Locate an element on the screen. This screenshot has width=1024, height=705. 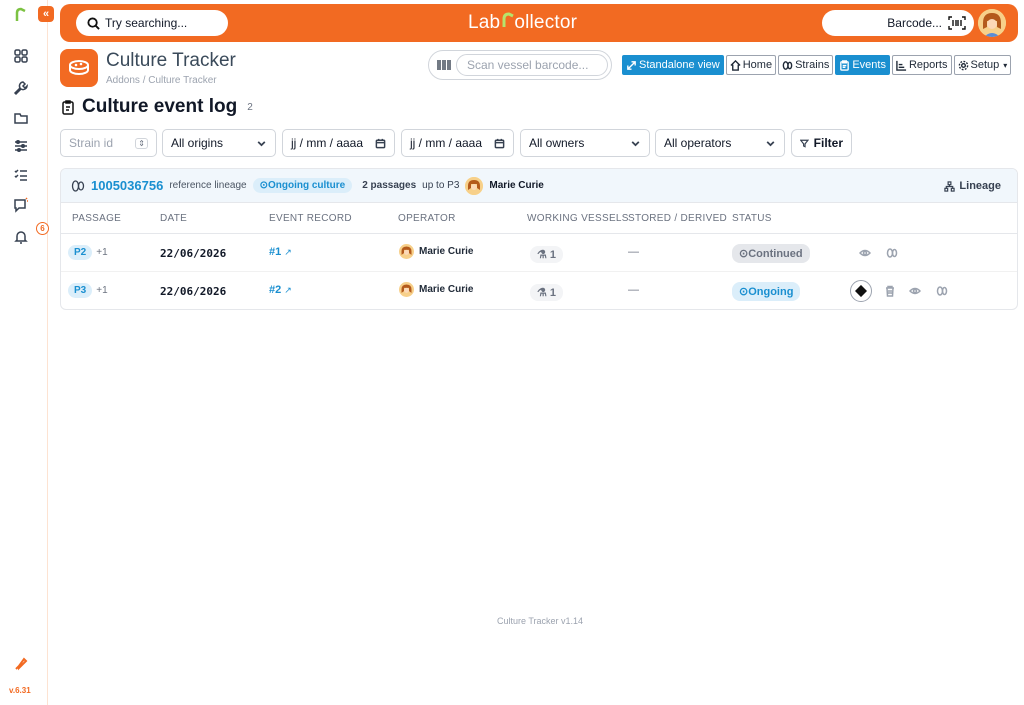
gear-icon is located at coordinates (963, 65).